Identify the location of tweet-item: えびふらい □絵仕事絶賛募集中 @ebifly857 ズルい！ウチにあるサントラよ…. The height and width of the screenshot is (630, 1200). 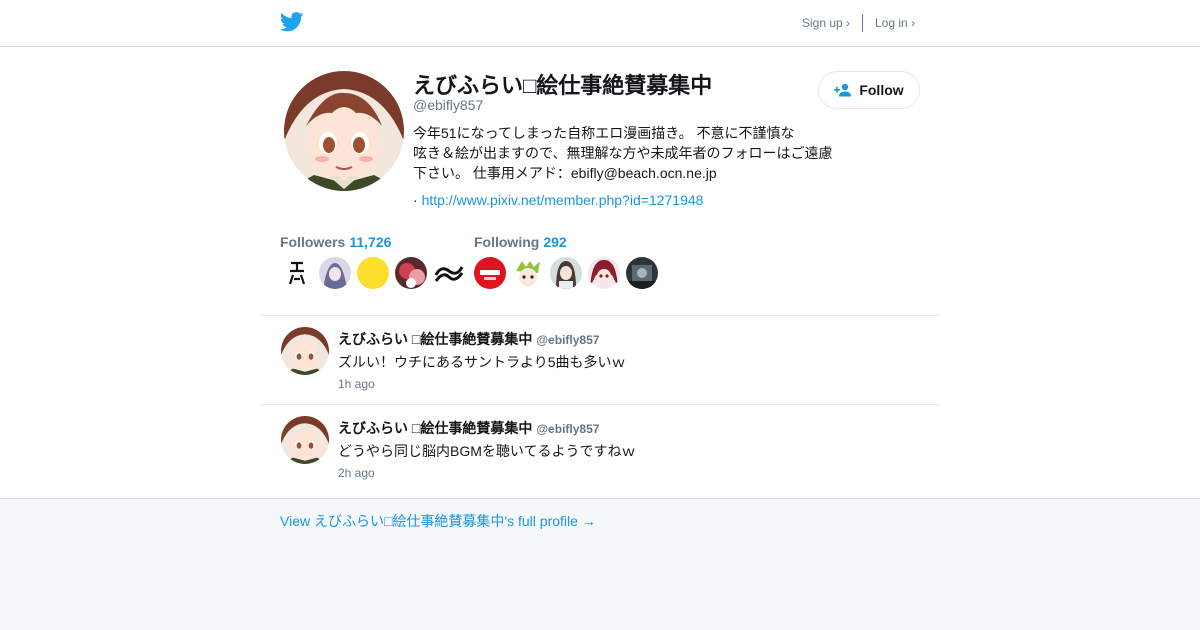
(600, 360).